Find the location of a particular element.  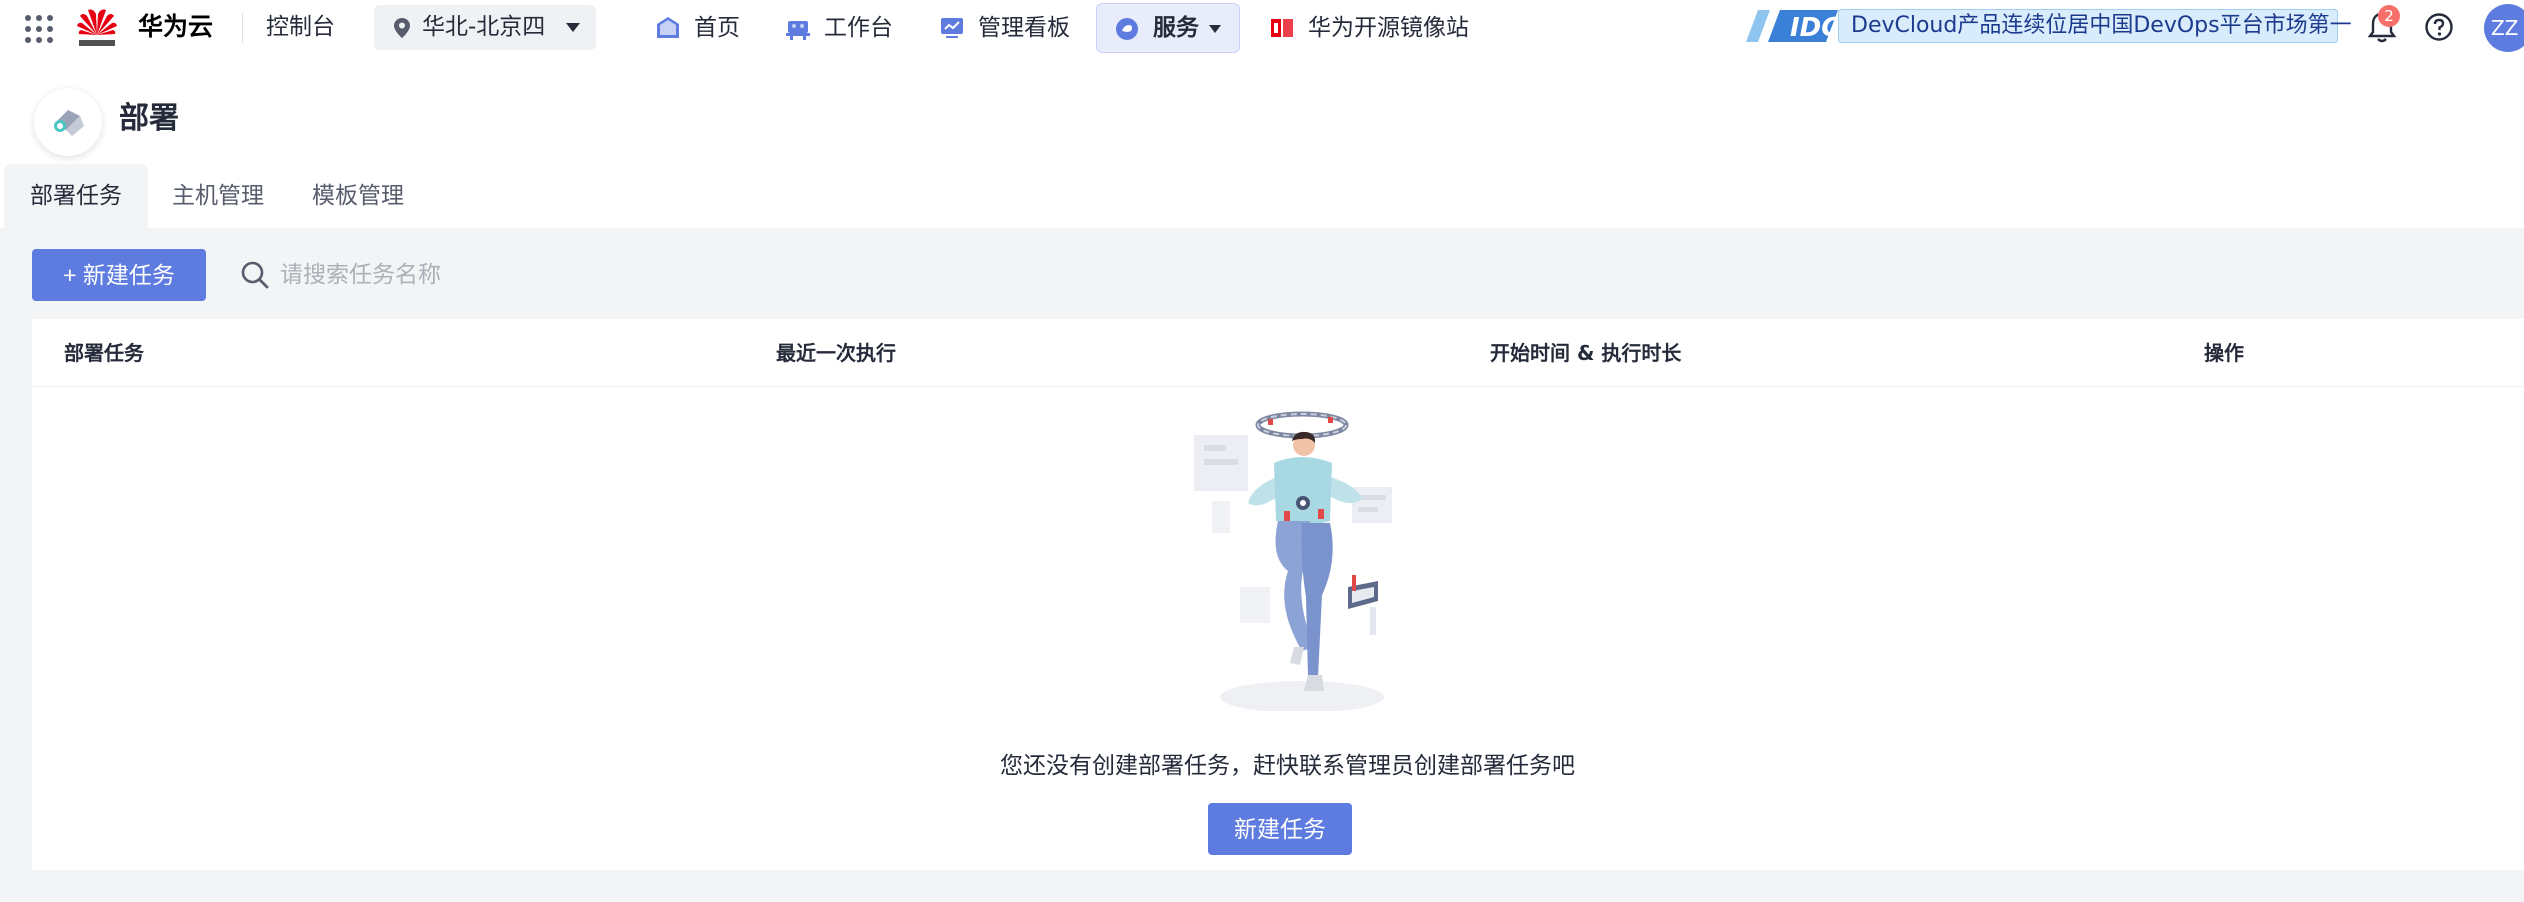

nav-mirror-site: 华为开源镜像站 is located at coordinates (1368, 28).